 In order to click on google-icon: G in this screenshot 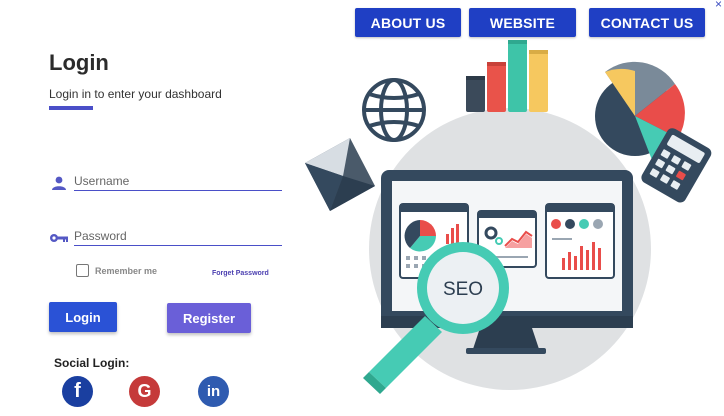, I will do `click(144, 391)`.